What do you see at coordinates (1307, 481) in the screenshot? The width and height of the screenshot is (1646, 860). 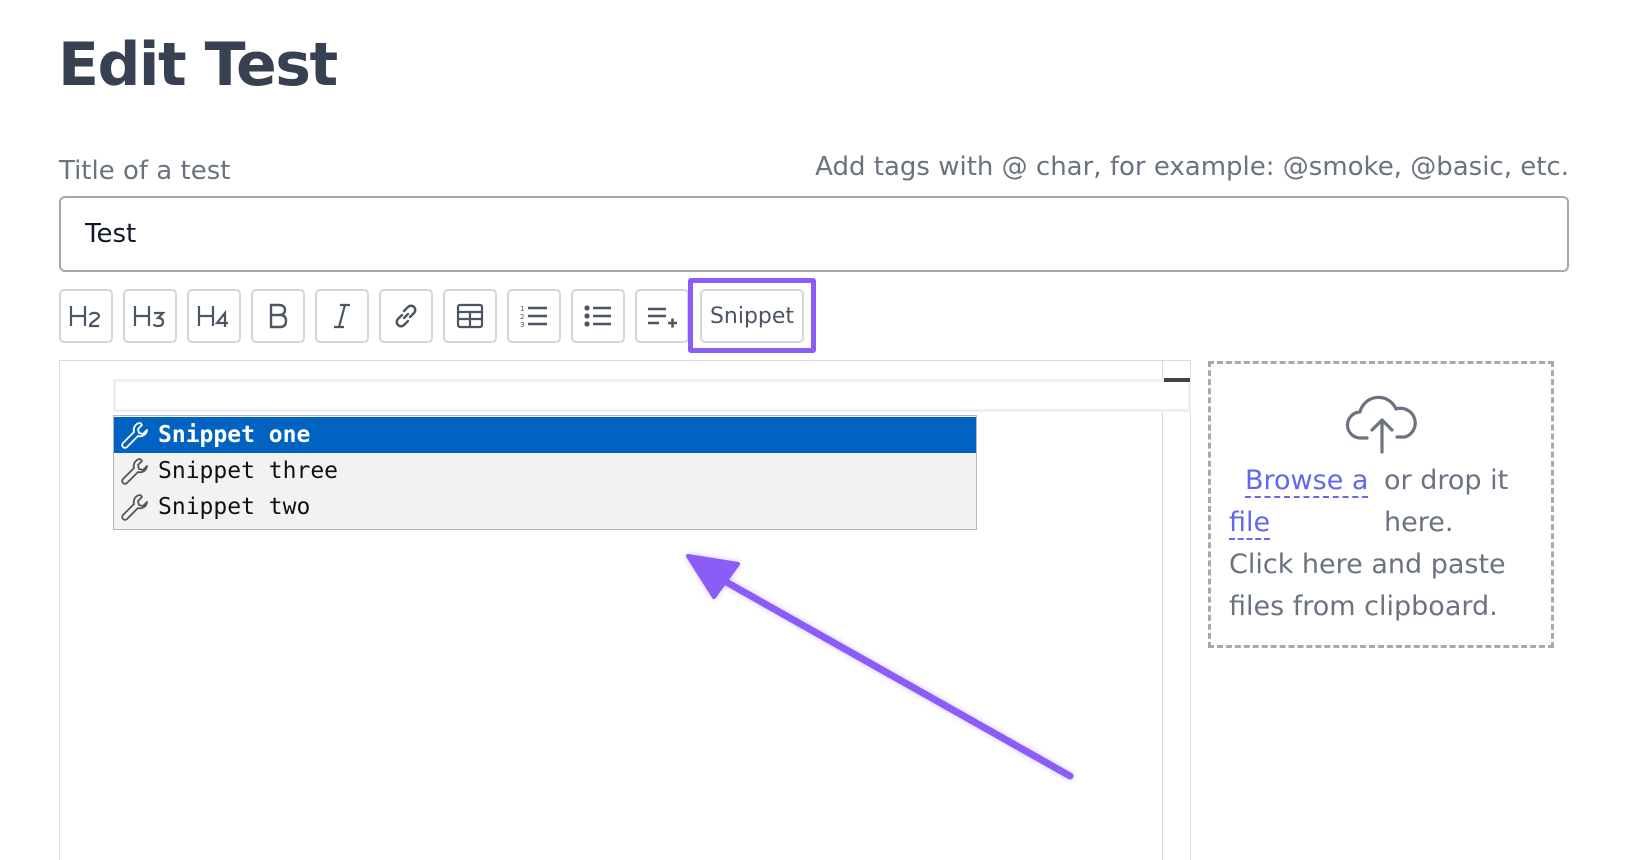 I see `browse-file-link: Browse a` at bounding box center [1307, 481].